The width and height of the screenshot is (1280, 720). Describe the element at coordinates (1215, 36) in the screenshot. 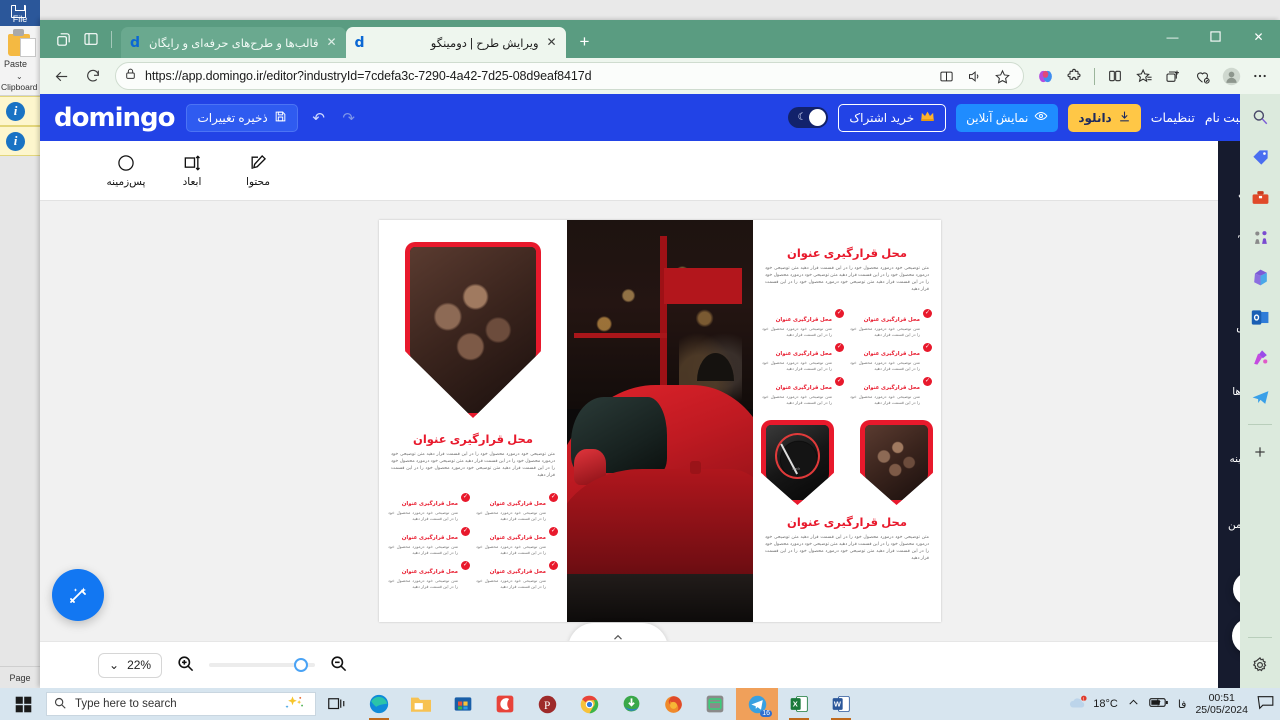

I see `maximize-button` at that location.